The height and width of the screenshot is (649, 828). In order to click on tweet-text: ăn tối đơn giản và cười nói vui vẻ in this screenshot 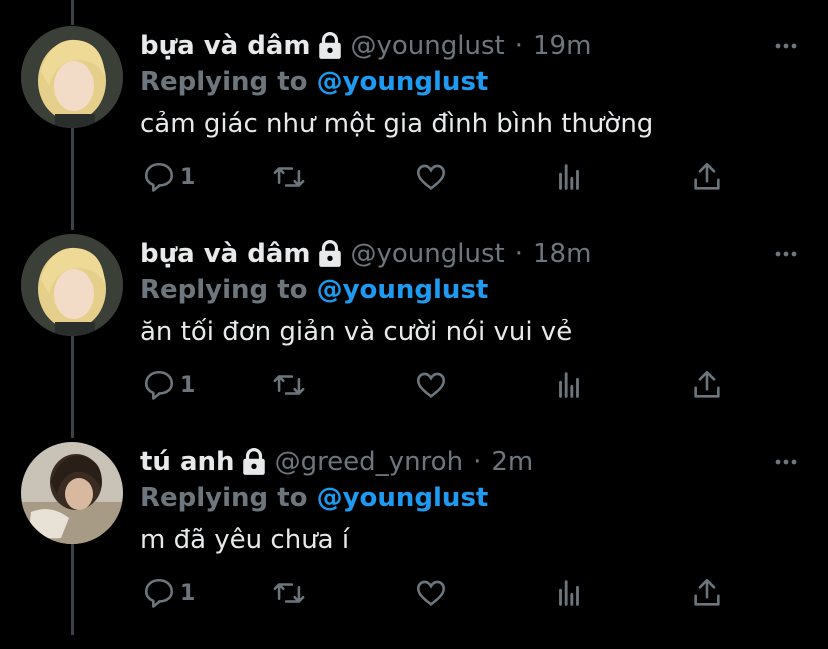, I will do `click(356, 332)`.